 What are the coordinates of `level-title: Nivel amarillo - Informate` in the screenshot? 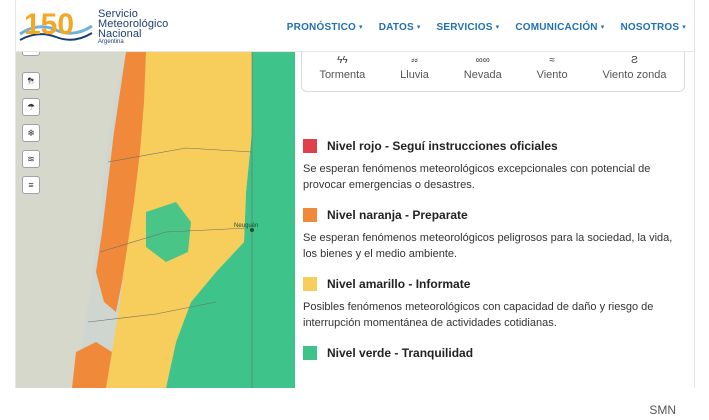 It's located at (399, 284).